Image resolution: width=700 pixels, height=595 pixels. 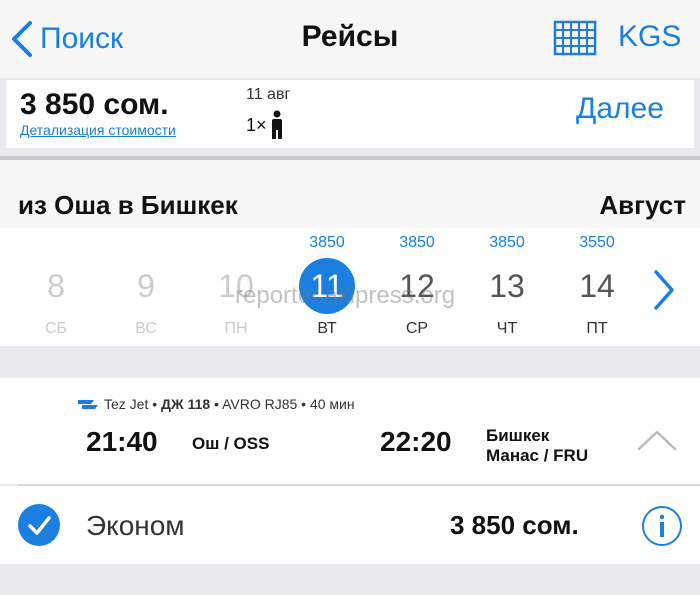 What do you see at coordinates (276, 124) in the screenshot?
I see `person-icon` at bounding box center [276, 124].